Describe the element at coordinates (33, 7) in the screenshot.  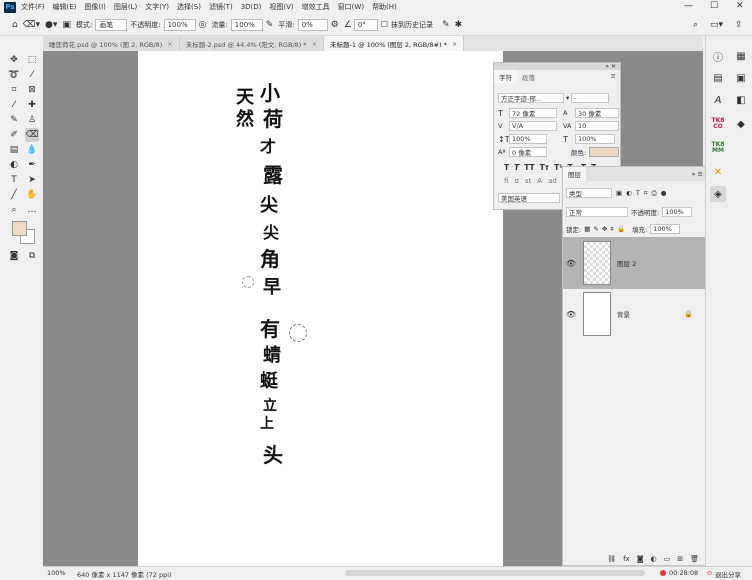
I see `menu-file: 文件(F)` at that location.